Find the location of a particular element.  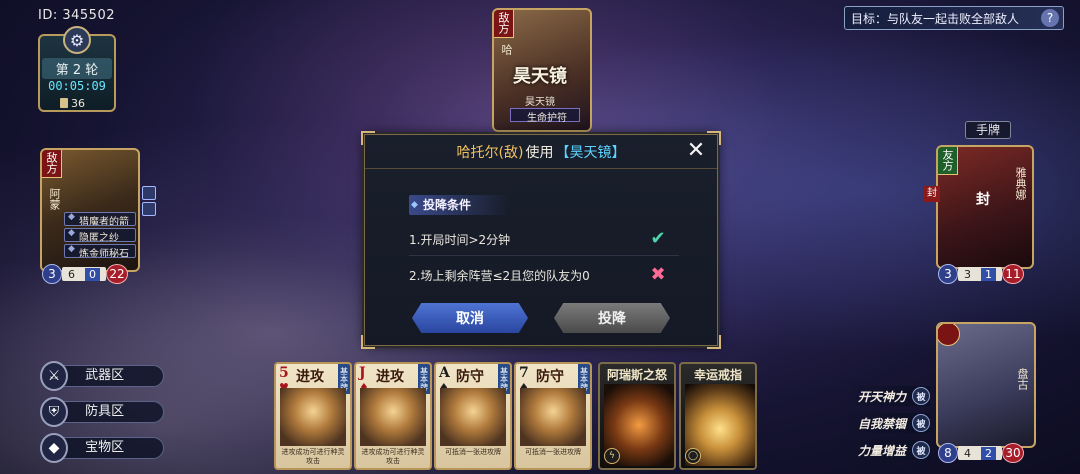

treasure-zone-label: 宝物区 is located at coordinates (112, 448).